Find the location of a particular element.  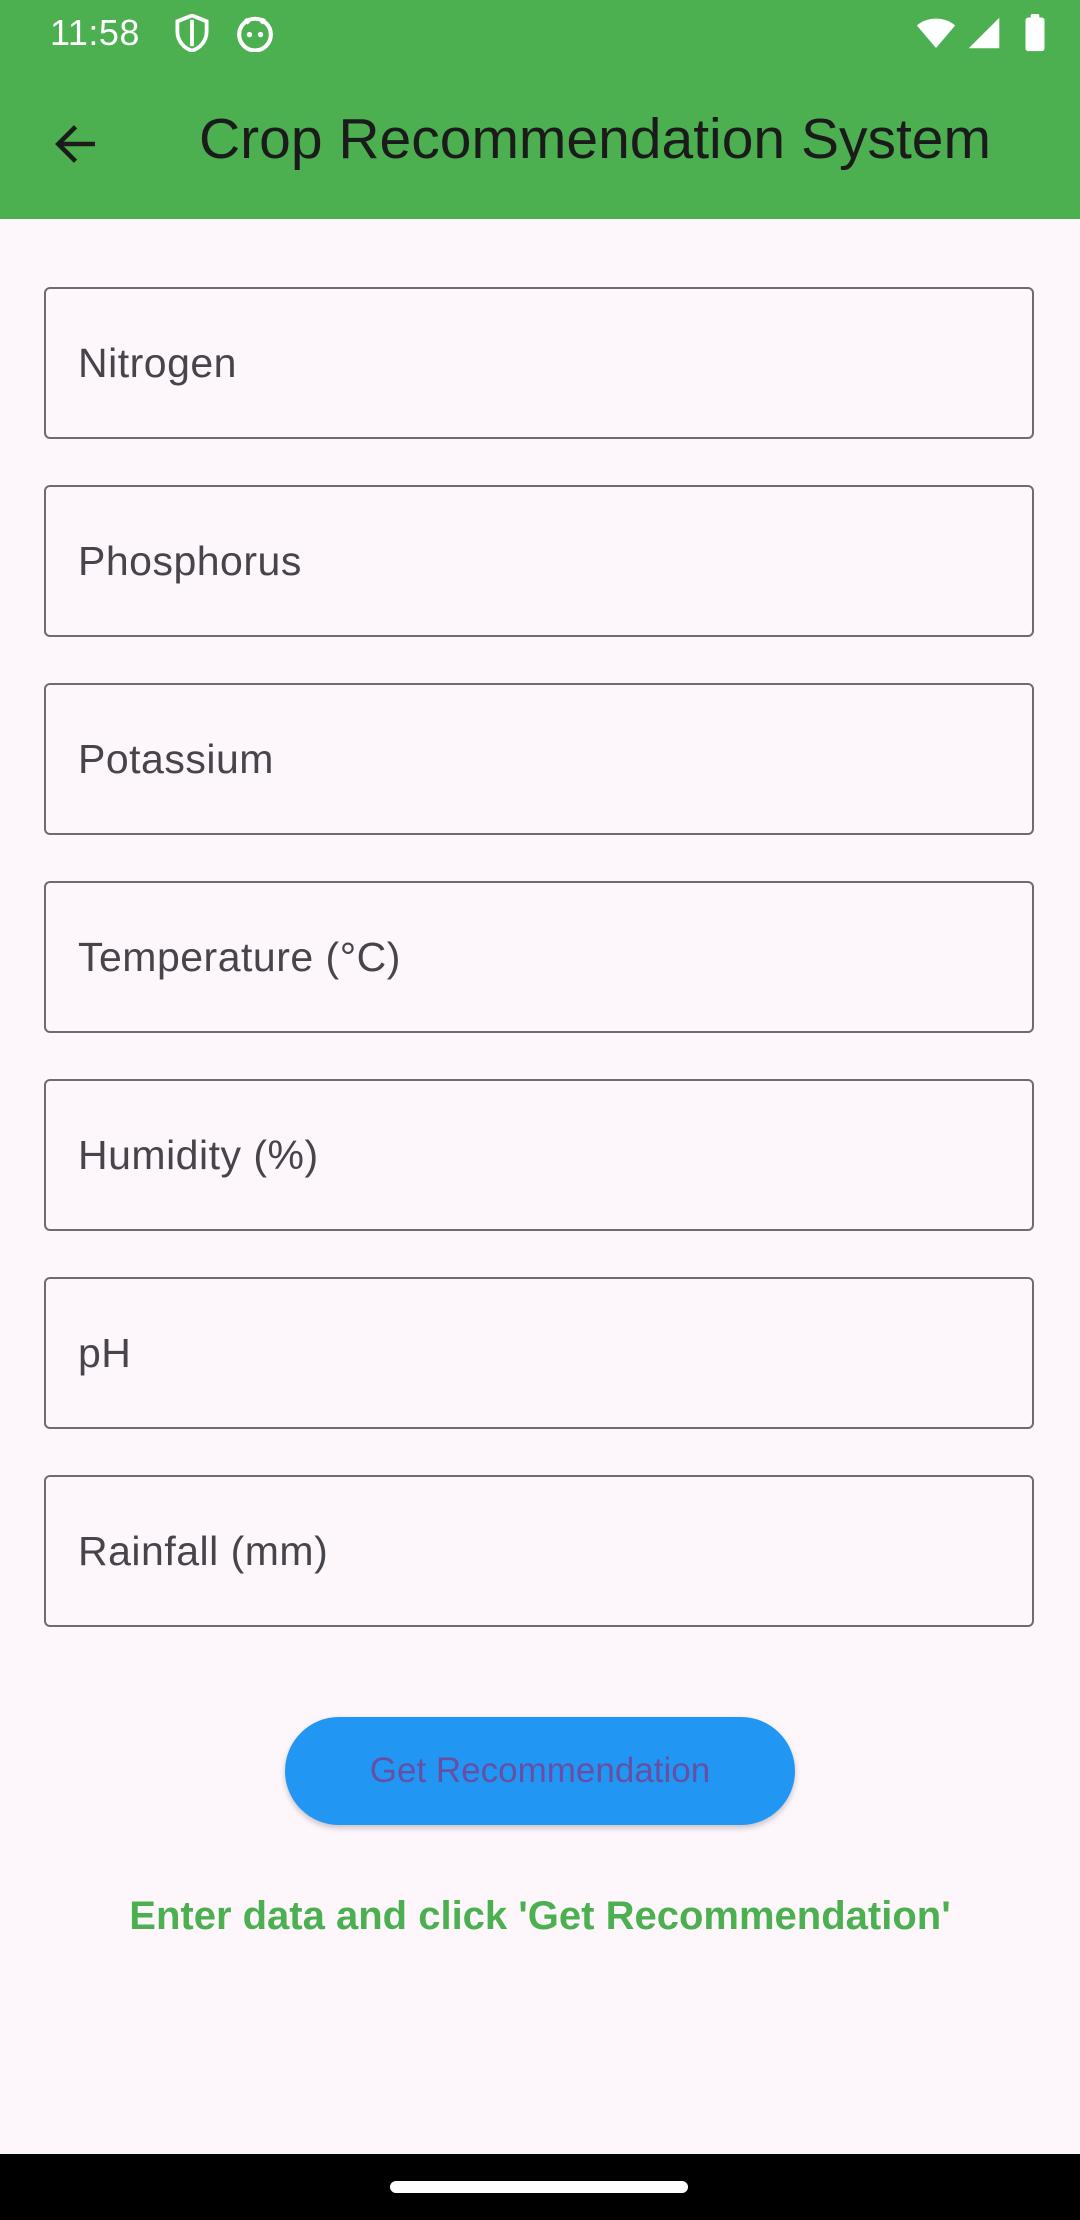

battery-icon is located at coordinates (1035, 33).